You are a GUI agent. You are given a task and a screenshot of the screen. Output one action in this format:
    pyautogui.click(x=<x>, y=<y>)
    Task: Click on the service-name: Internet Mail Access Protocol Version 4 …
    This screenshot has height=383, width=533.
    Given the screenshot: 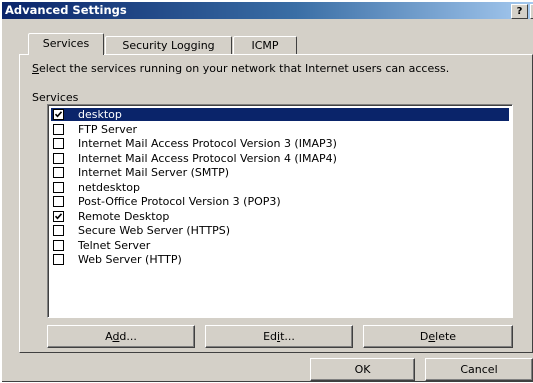 What is the action you would take?
    pyautogui.click(x=207, y=158)
    